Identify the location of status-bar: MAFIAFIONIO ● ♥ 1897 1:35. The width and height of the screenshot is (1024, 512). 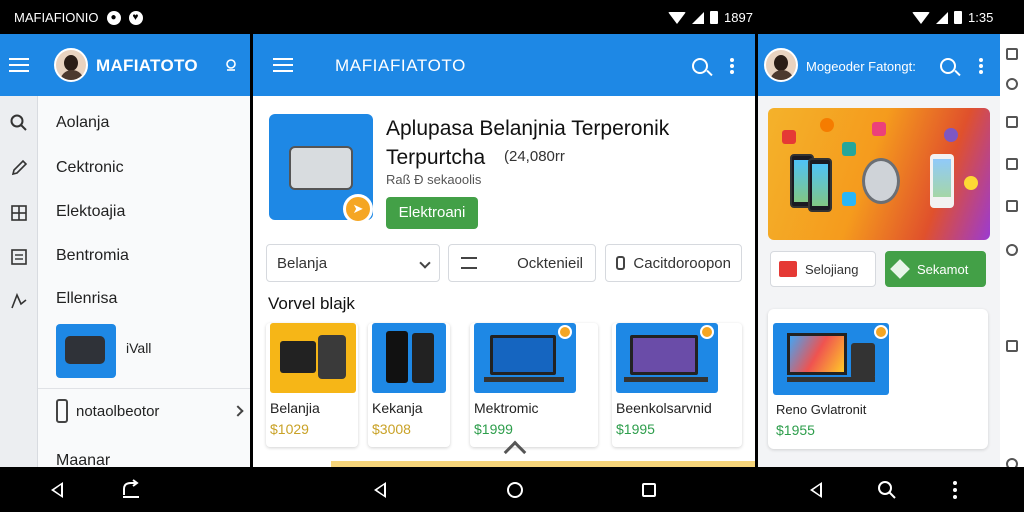
(512, 17).